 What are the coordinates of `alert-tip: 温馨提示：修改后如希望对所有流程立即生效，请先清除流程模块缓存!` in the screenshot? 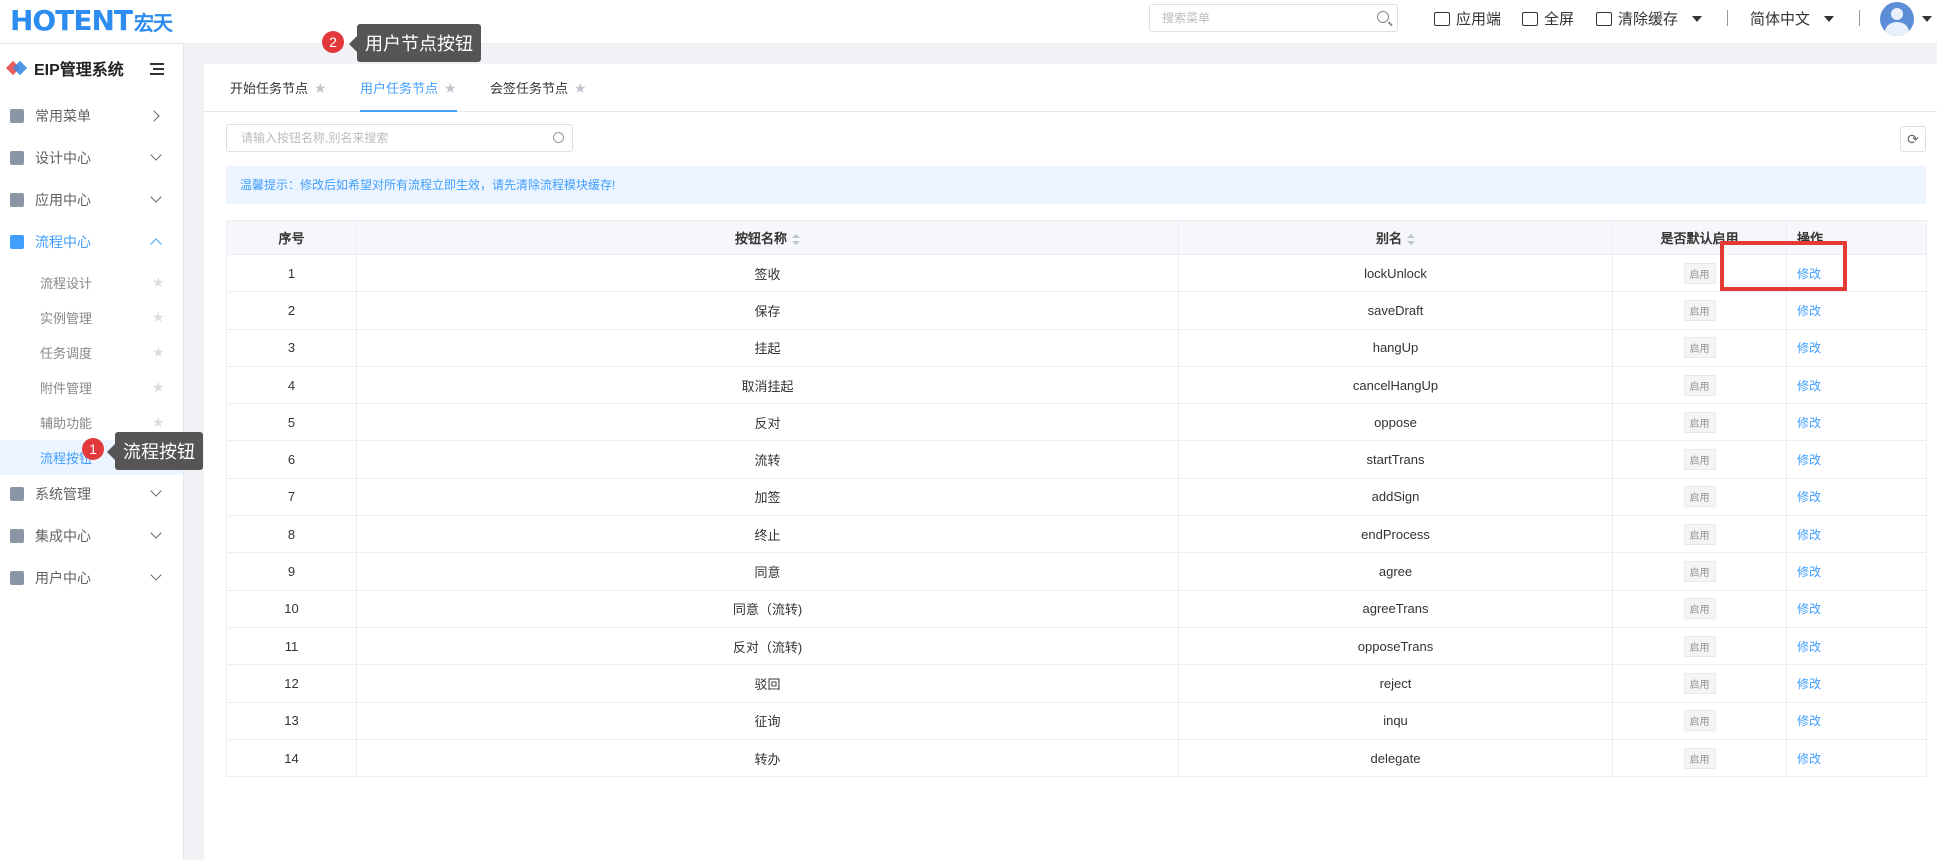 It's located at (1076, 185).